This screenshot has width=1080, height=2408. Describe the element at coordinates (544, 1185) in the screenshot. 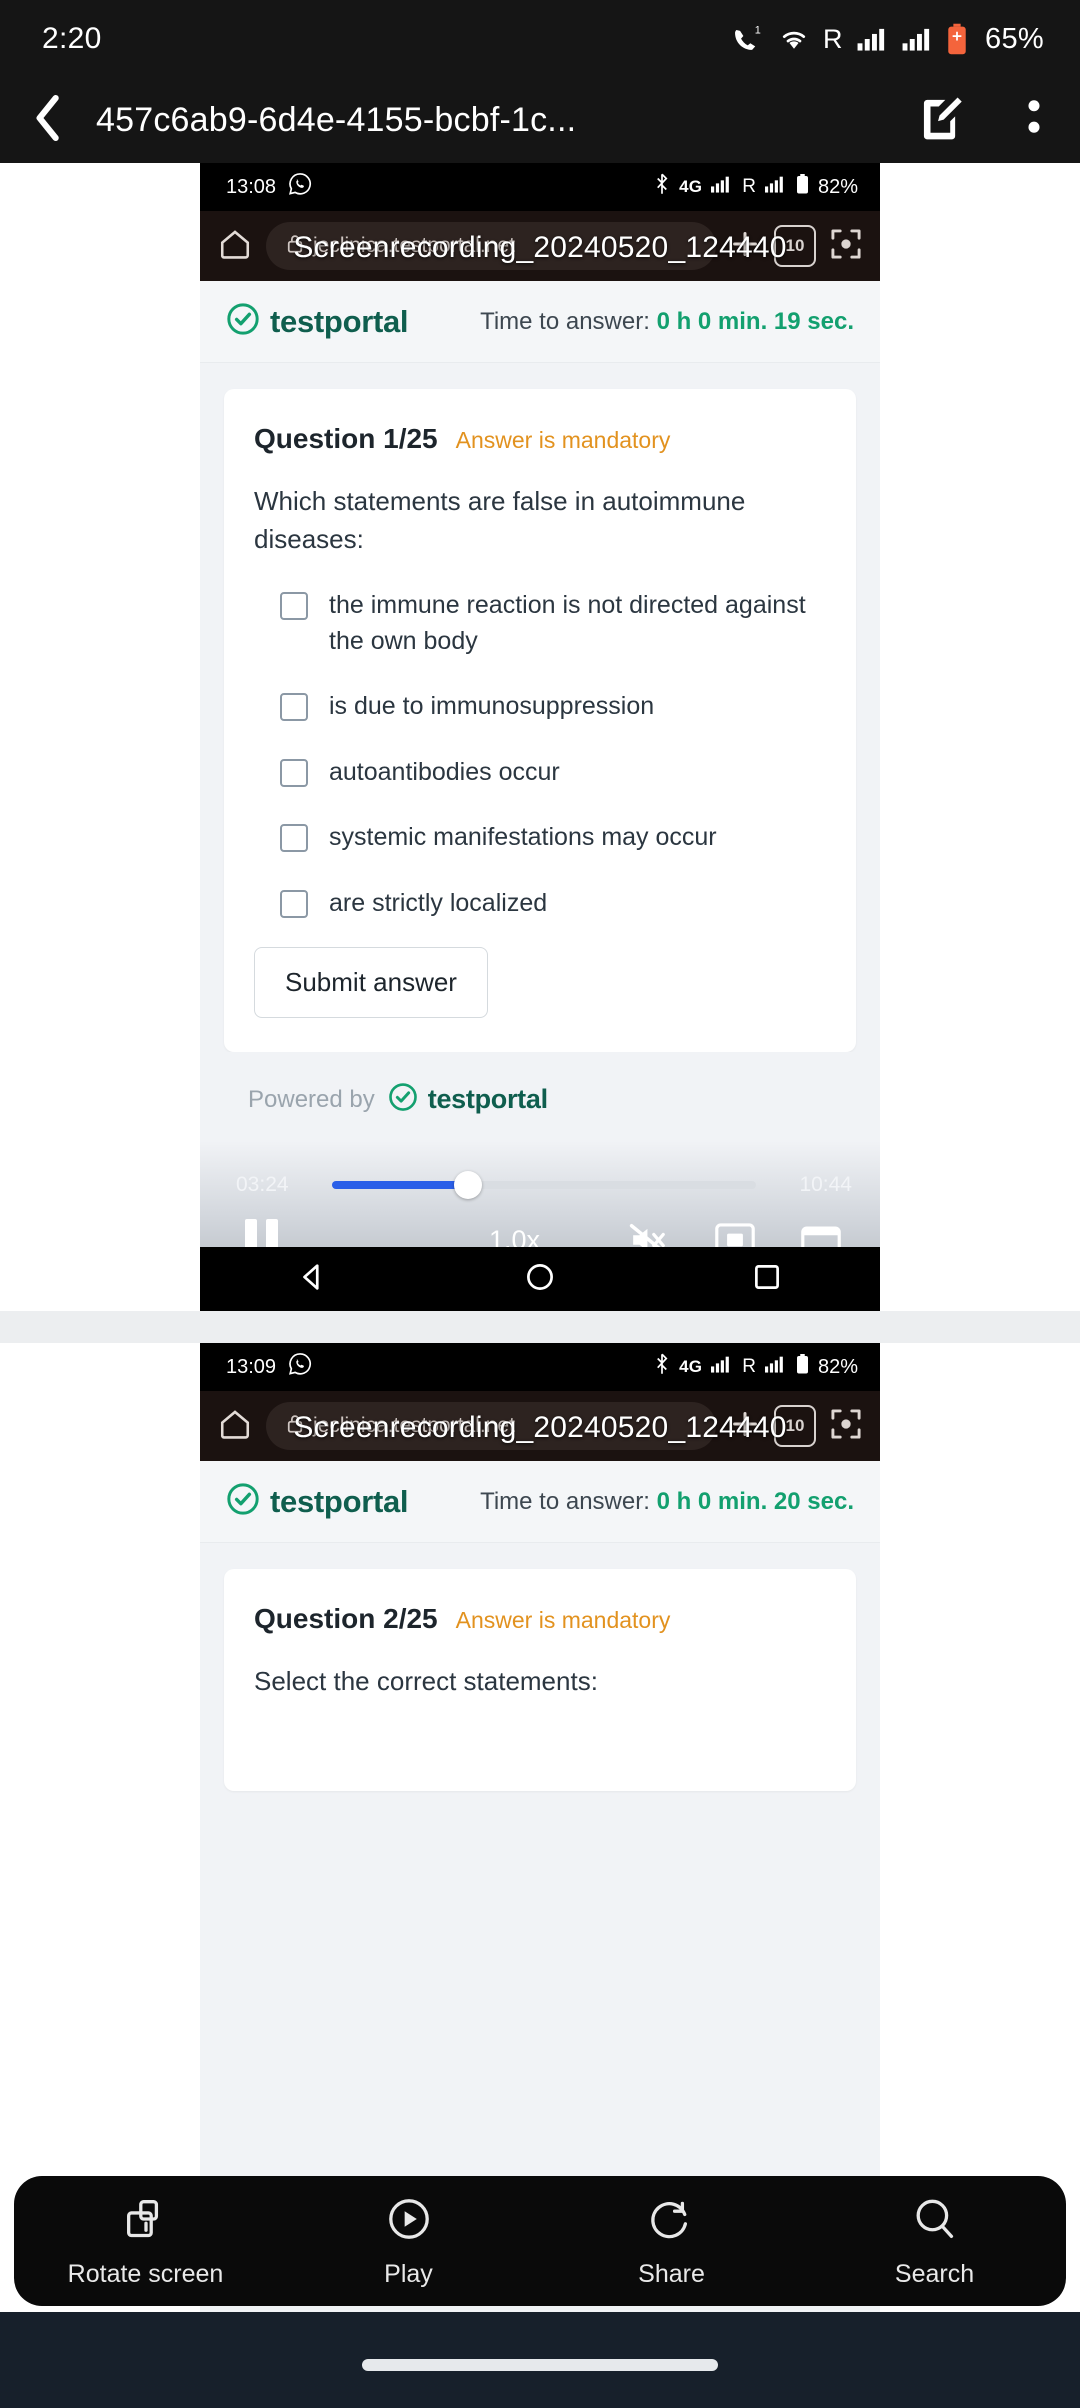

I see `seek-bar` at that location.